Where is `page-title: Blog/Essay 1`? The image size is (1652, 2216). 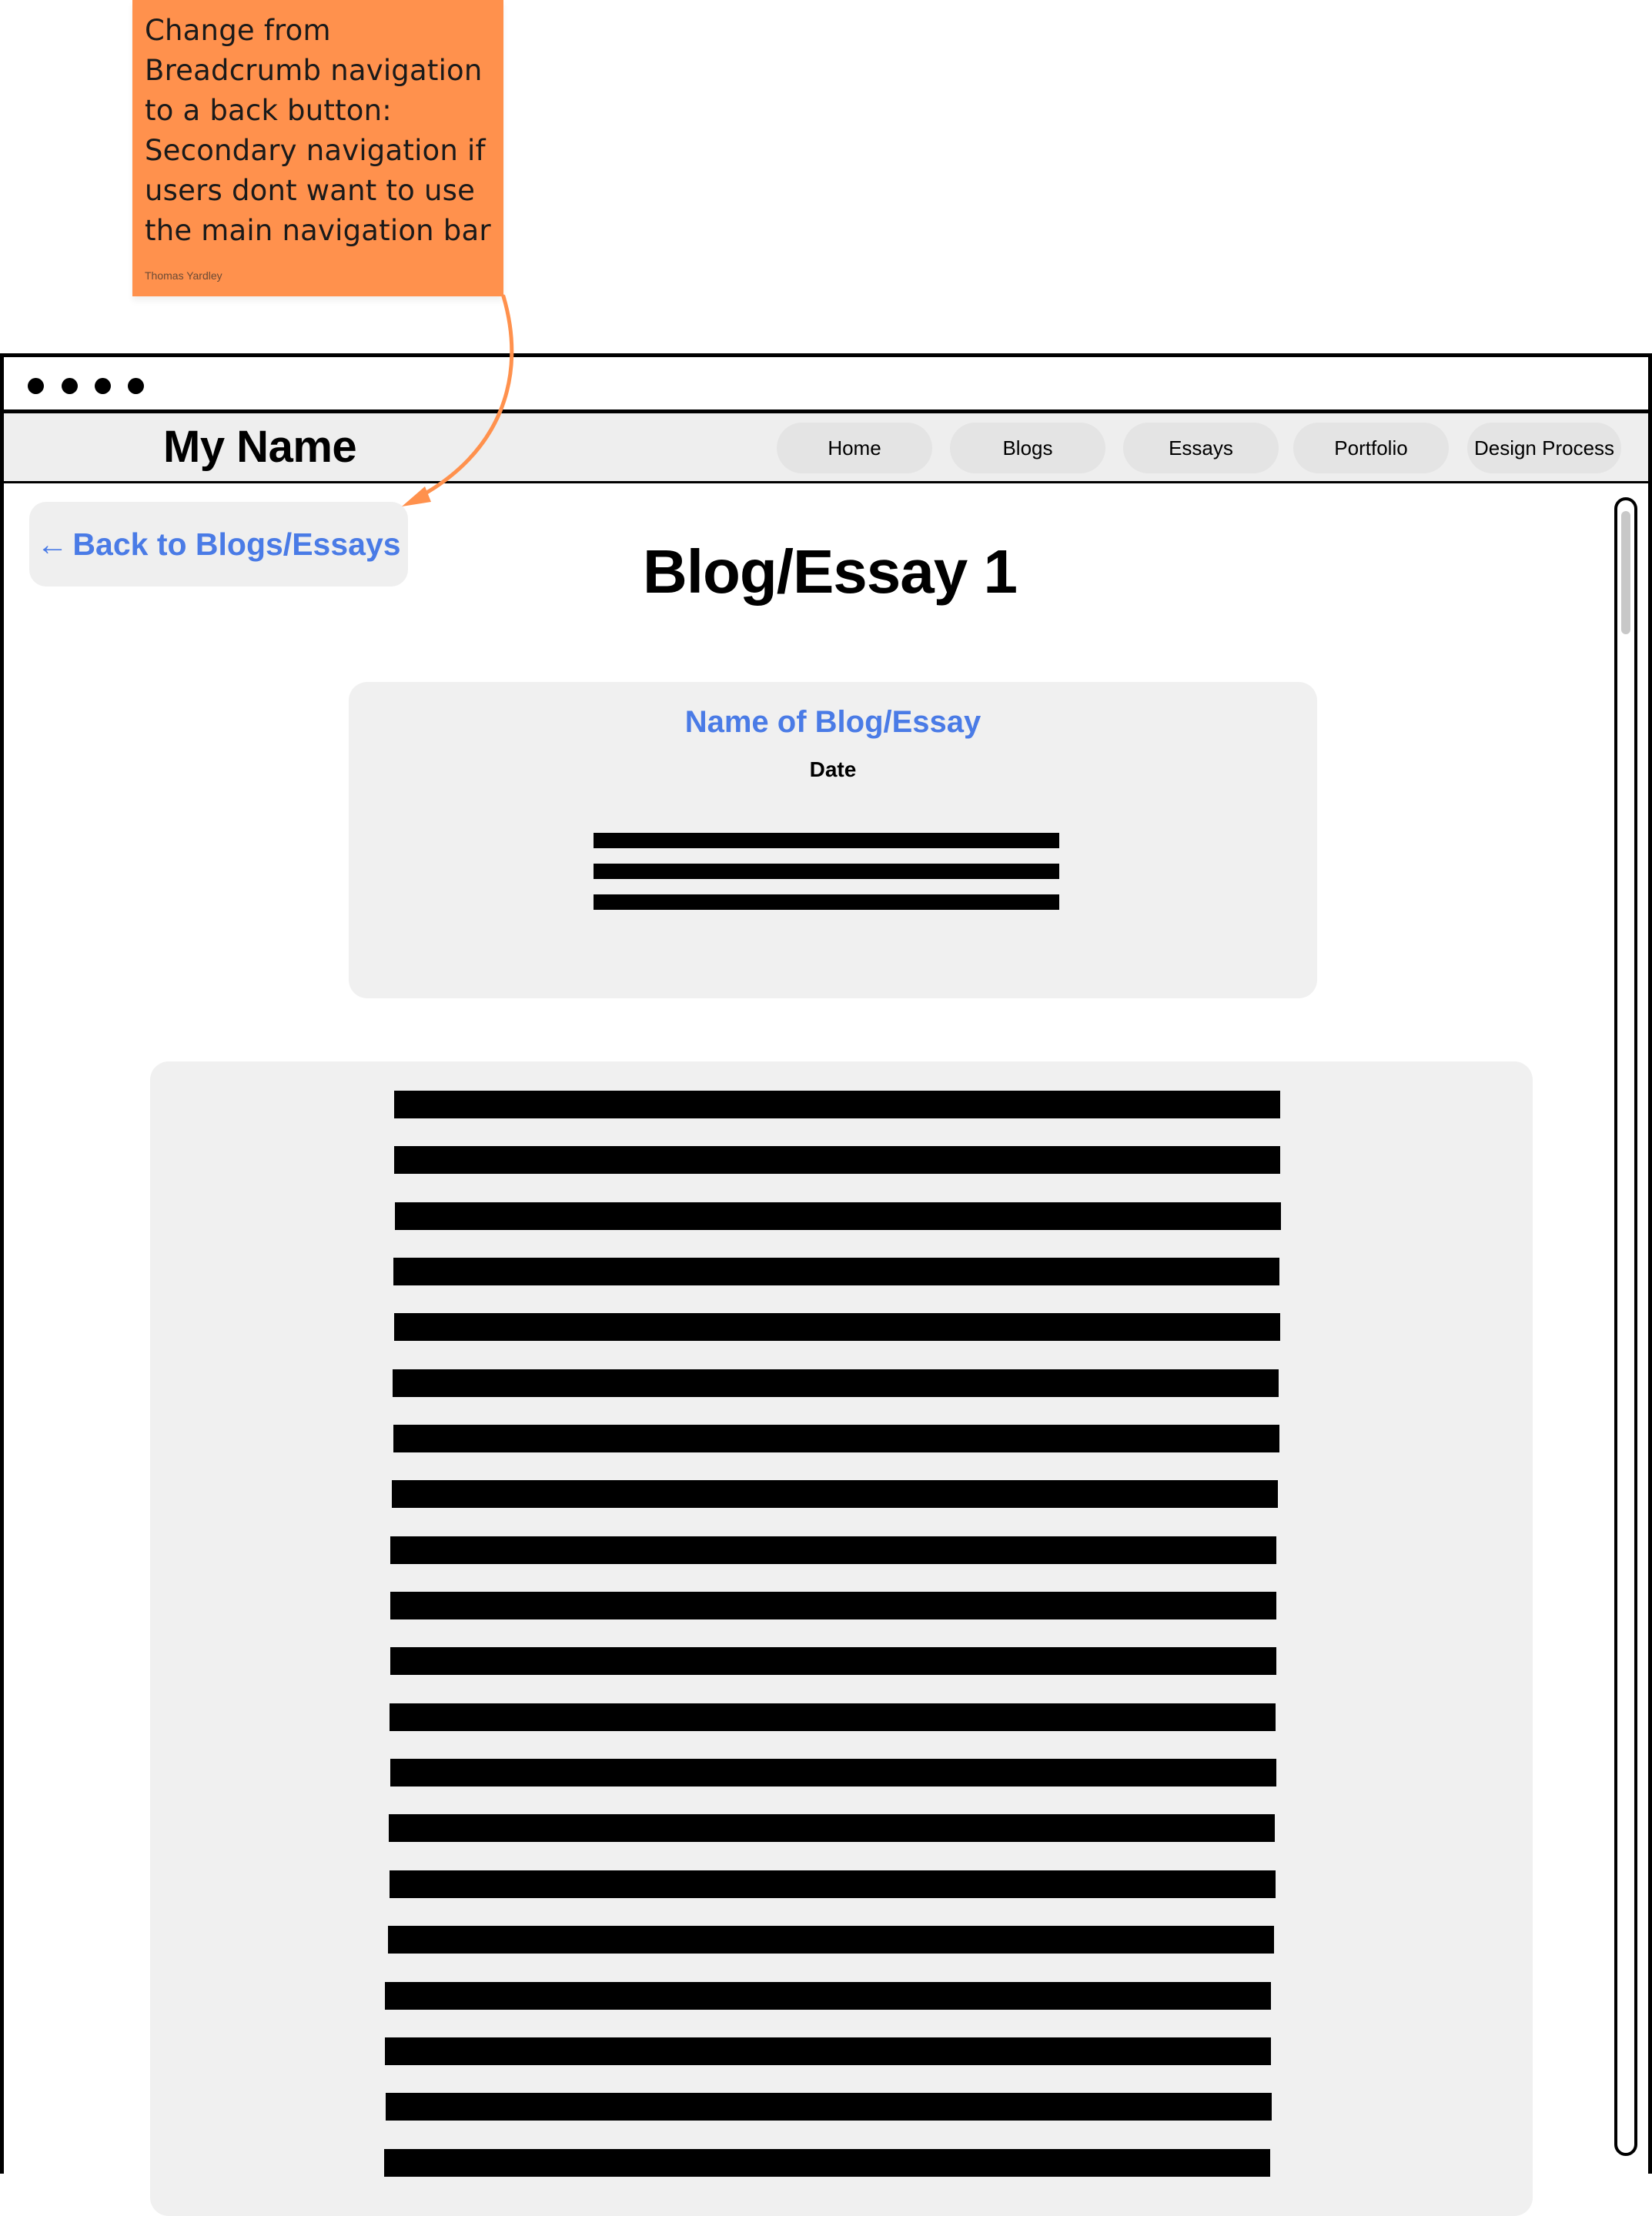 page-title: Blog/Essay 1 is located at coordinates (830, 571).